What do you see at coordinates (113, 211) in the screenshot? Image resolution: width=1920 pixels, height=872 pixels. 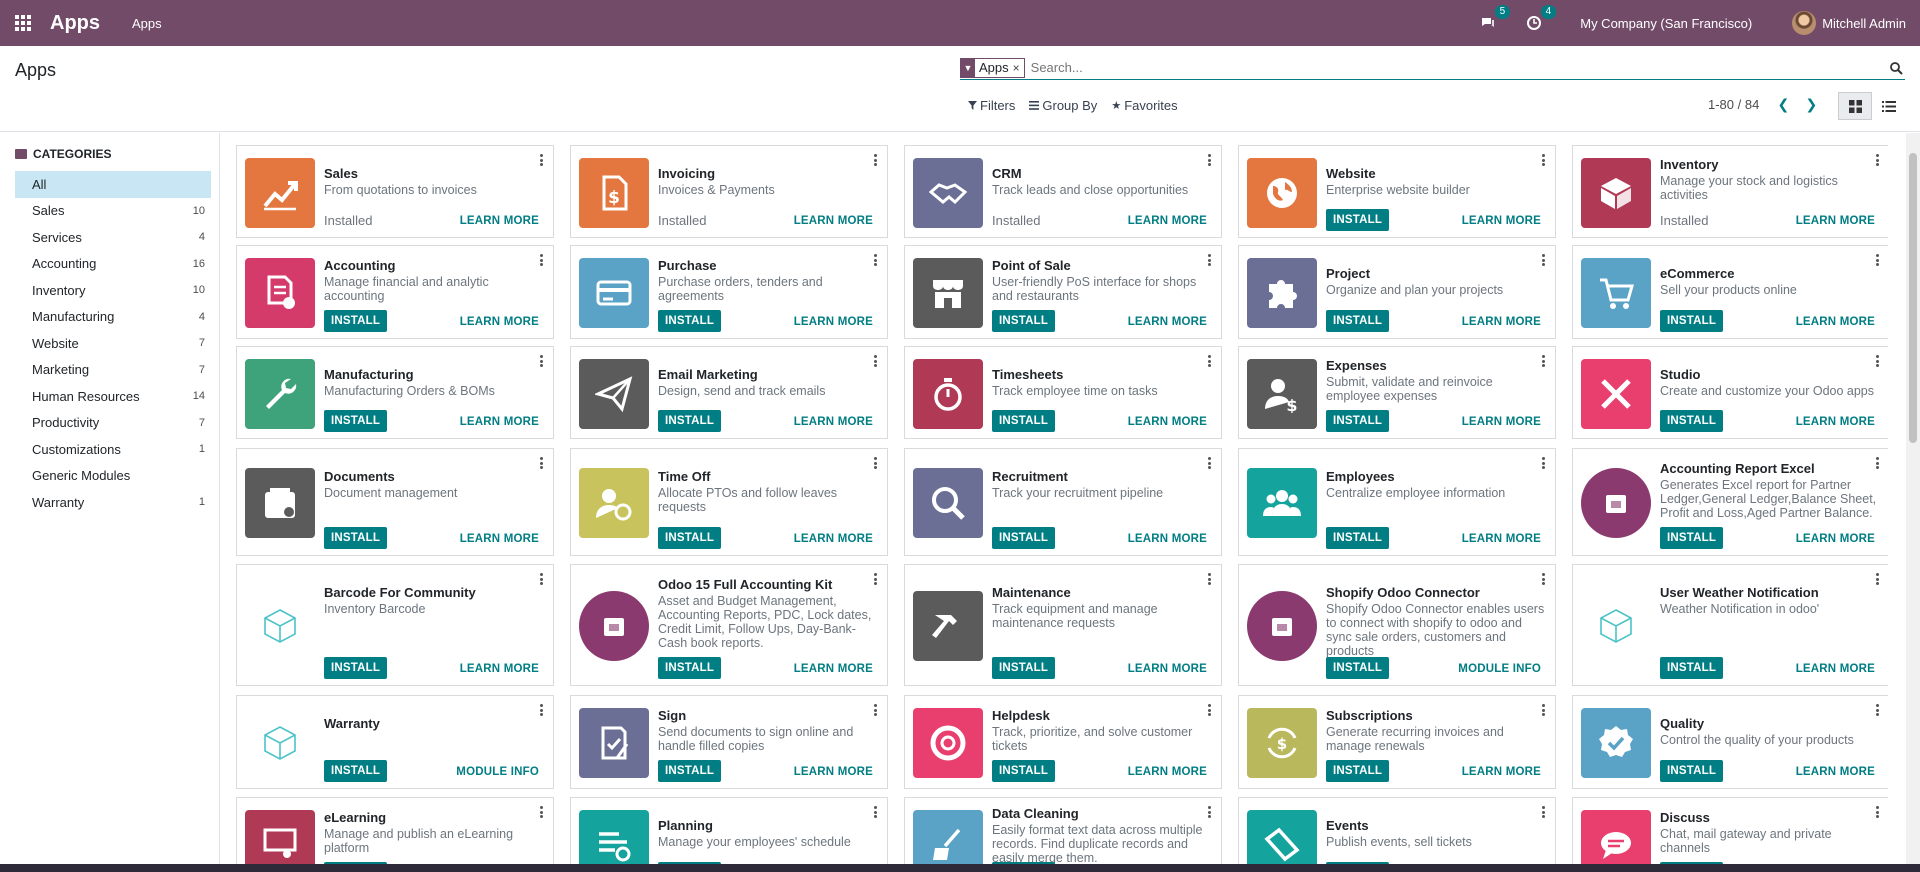 I see `category-item-sales: Sales 10` at bounding box center [113, 211].